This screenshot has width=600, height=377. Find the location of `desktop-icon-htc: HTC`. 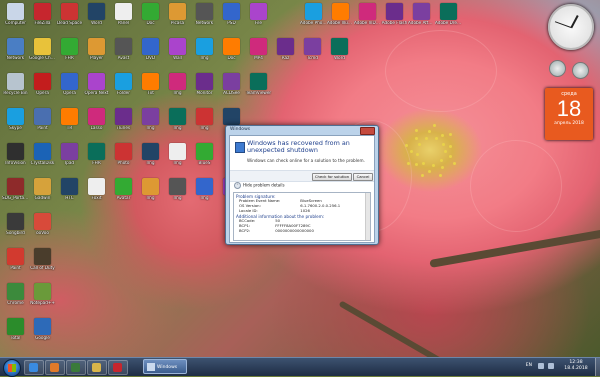

desktop-icon-htc: HTC is located at coordinates (69, 189).